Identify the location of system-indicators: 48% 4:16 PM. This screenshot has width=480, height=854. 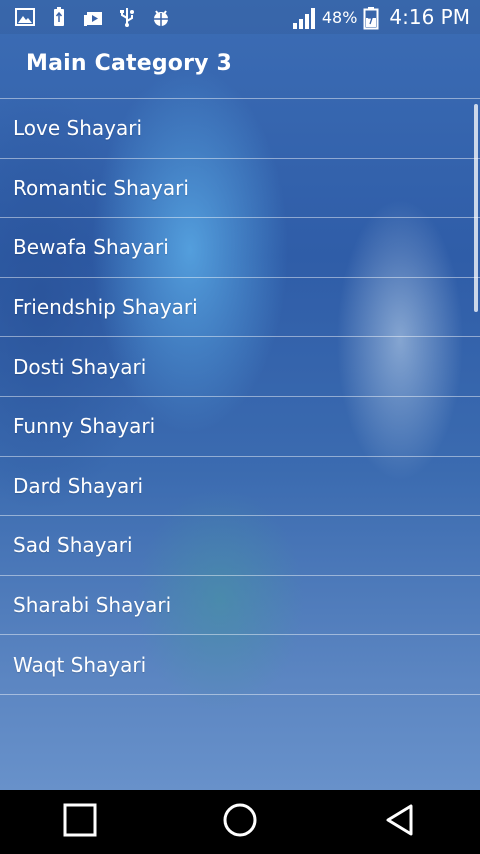
(381, 17).